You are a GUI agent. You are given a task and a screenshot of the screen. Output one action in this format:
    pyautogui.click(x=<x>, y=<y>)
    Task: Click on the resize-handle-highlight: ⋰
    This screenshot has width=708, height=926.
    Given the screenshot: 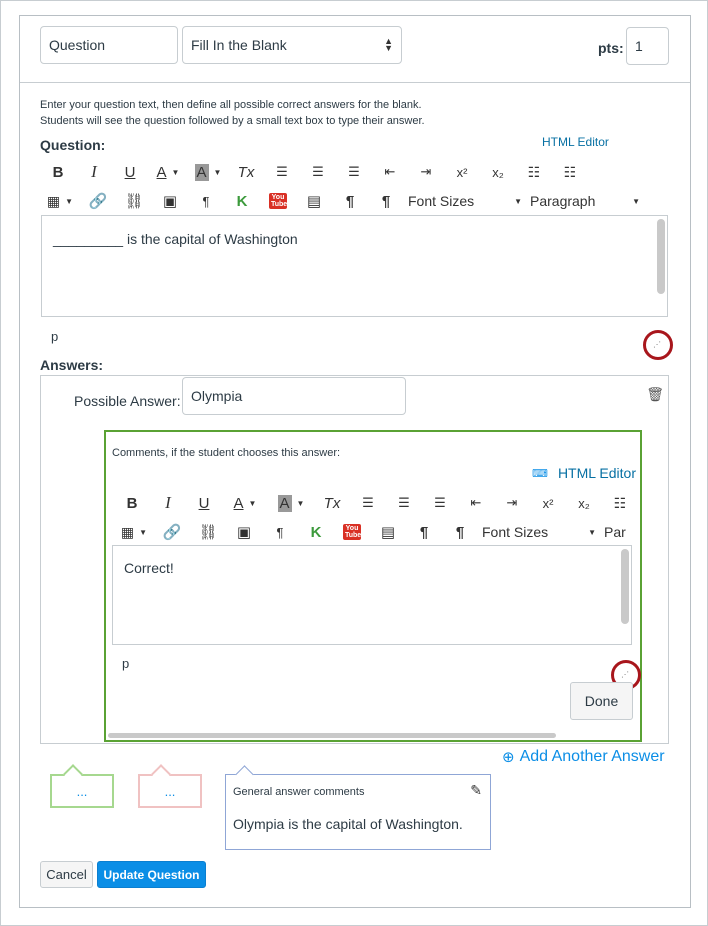 What is the action you would take?
    pyautogui.click(x=658, y=345)
    